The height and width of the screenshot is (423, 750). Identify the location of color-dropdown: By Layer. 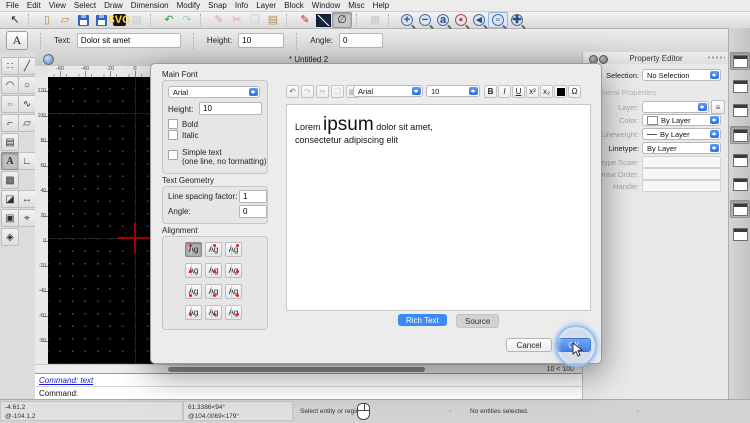
(681, 120).